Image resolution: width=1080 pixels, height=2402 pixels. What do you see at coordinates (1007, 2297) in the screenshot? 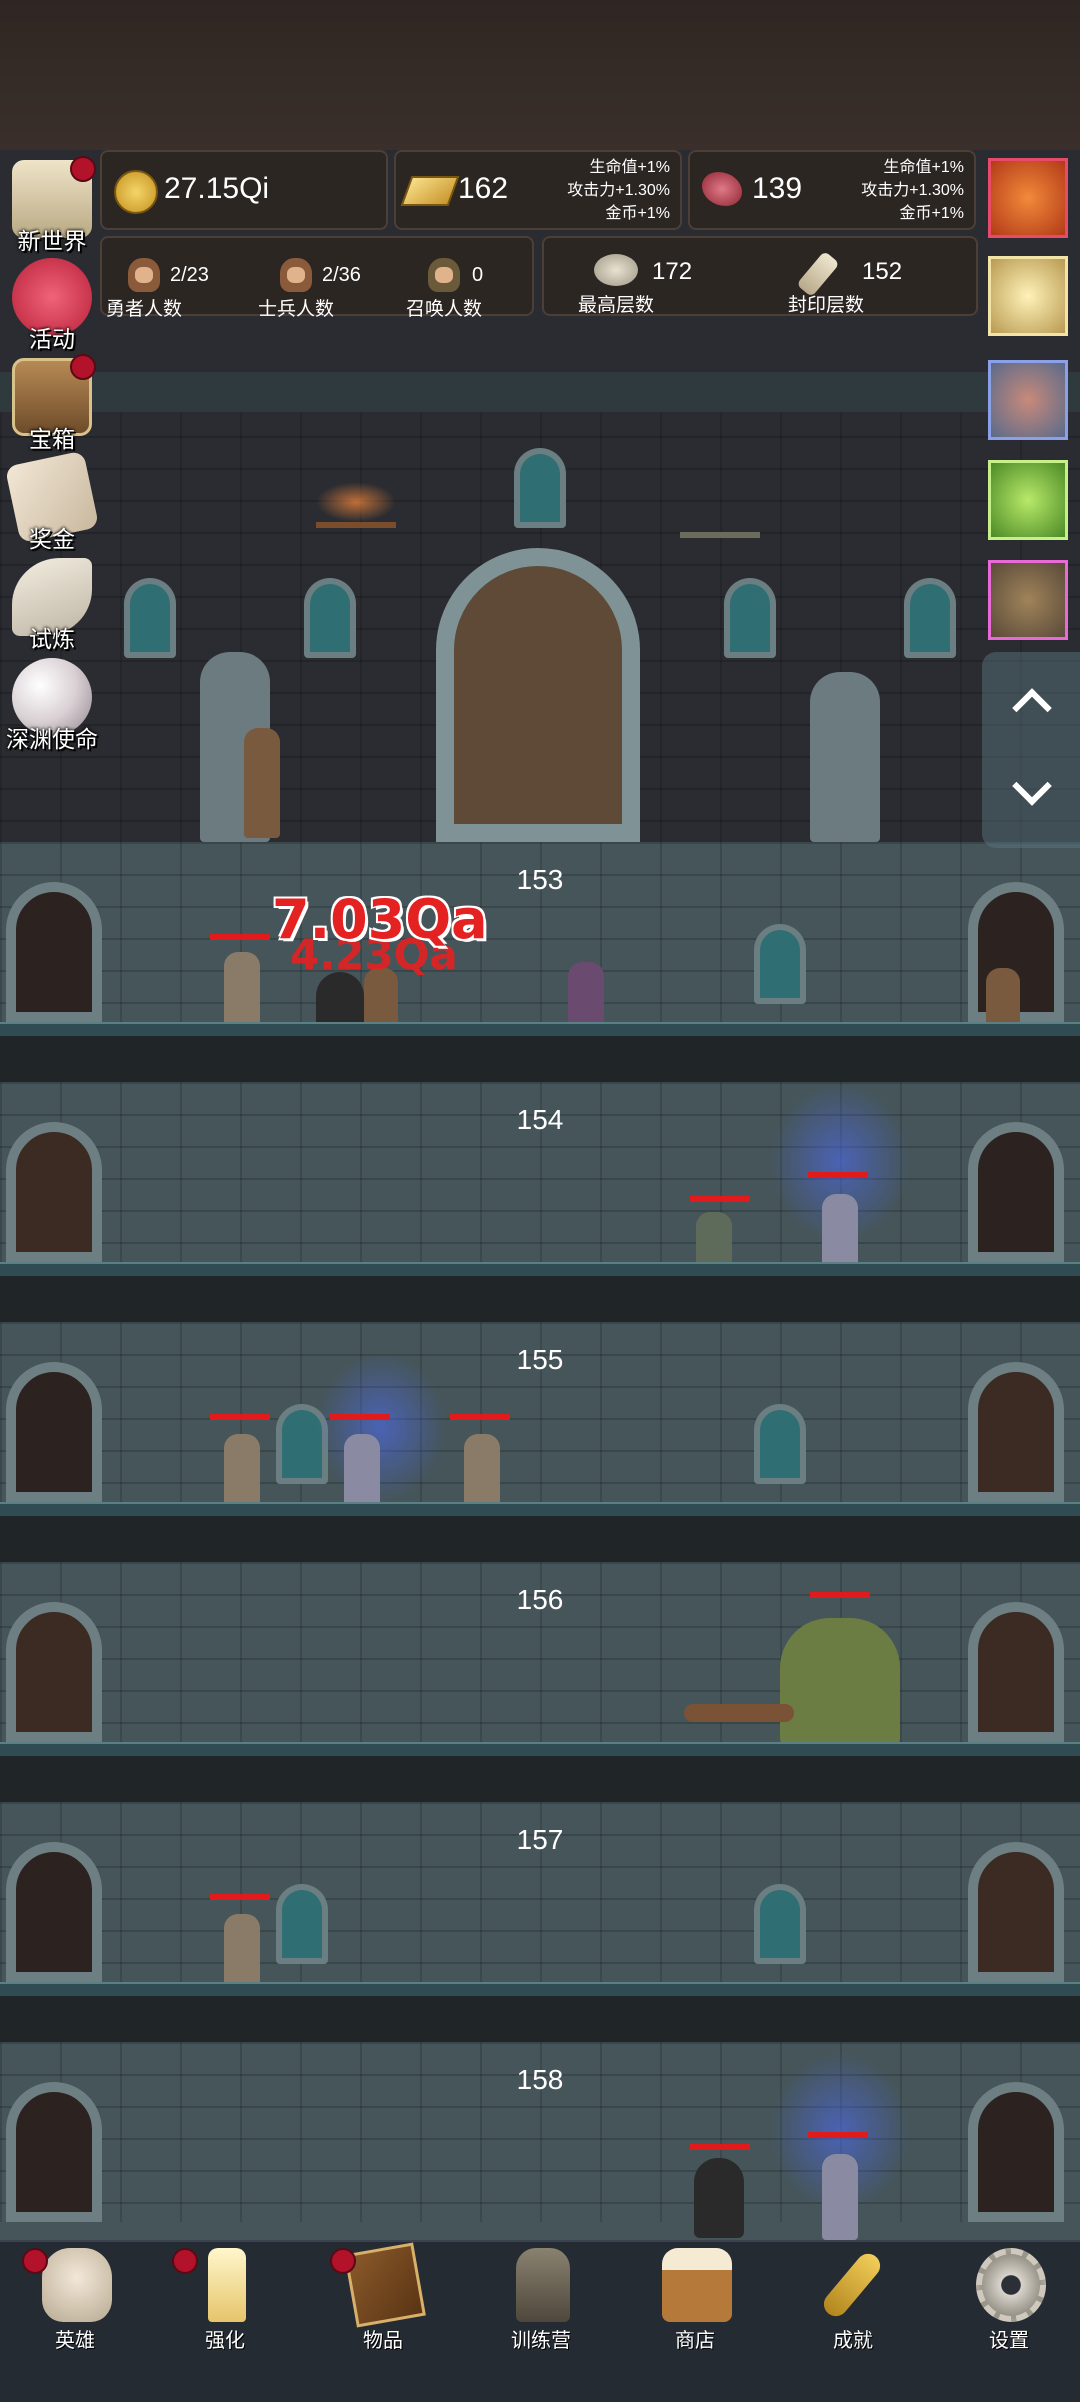
I see `nav-settings: 设置` at bounding box center [1007, 2297].